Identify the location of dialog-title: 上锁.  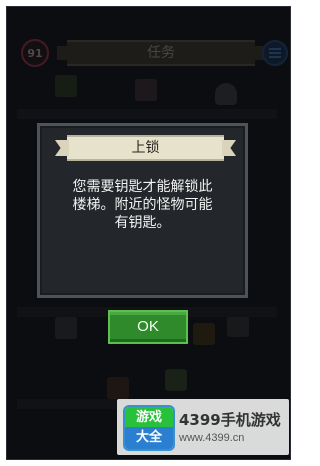
(145, 148).